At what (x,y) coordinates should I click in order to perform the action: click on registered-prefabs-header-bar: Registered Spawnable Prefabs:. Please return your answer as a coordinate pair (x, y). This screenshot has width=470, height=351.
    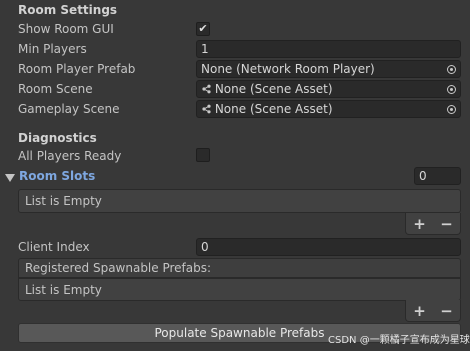
    Looking at the image, I should click on (239, 268).